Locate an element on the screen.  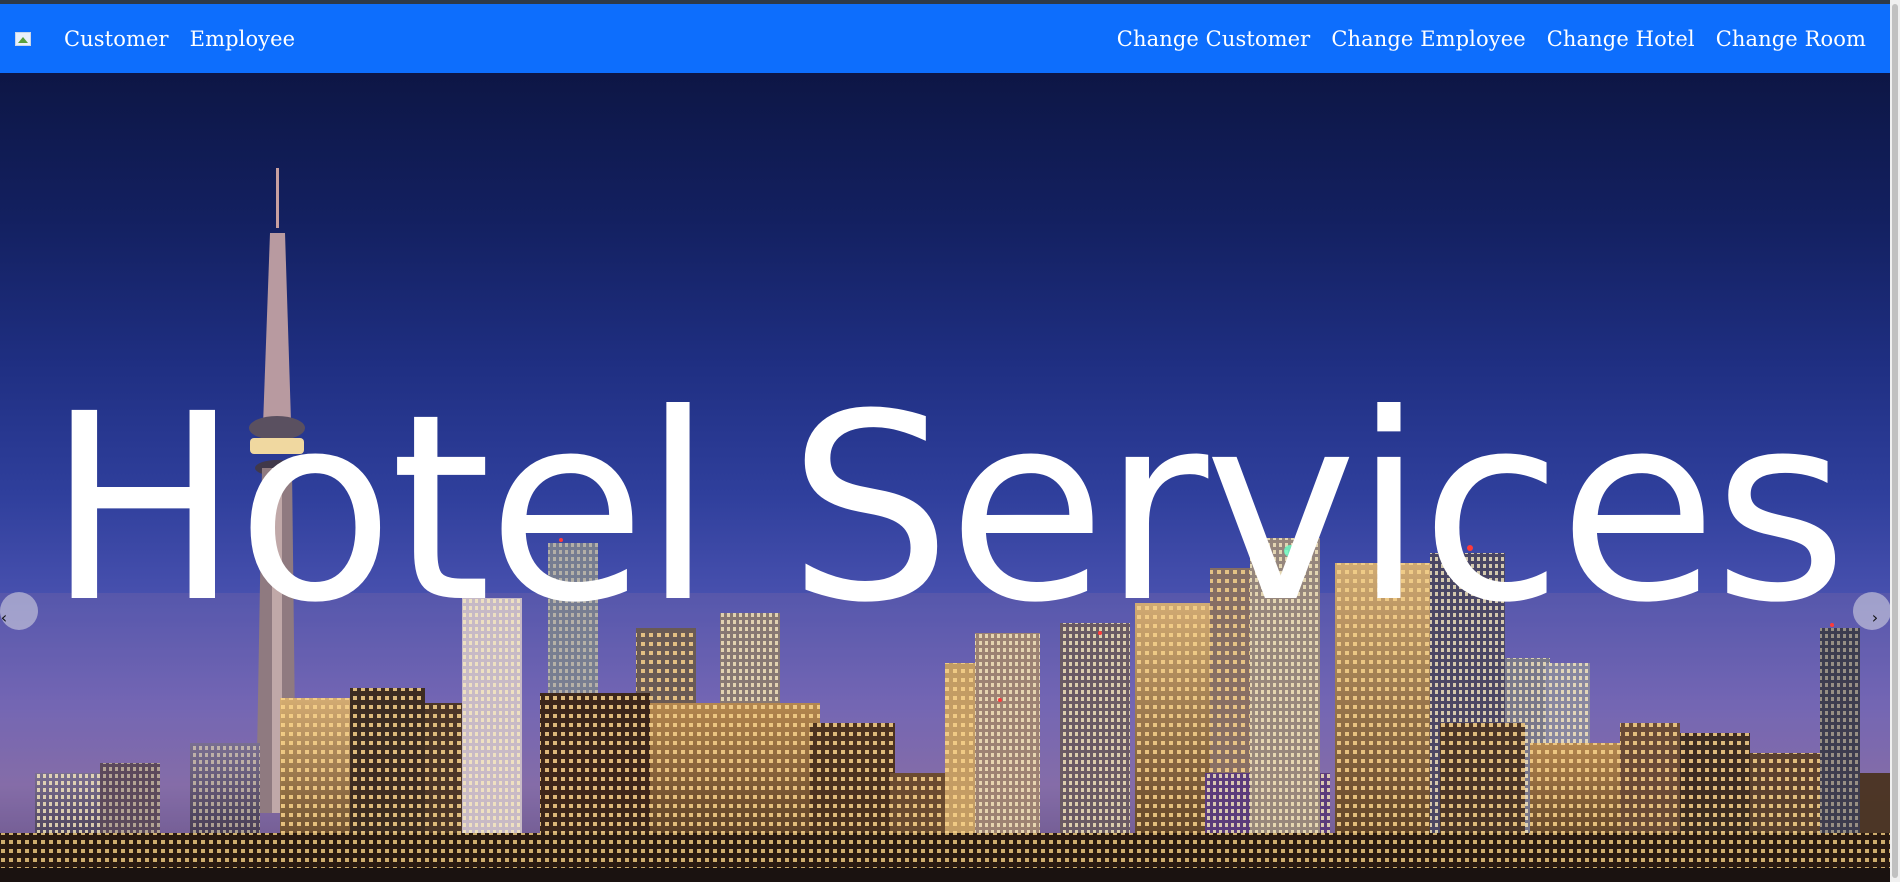
nav-link-change-hotel: Change Hotel is located at coordinates (1621, 39).